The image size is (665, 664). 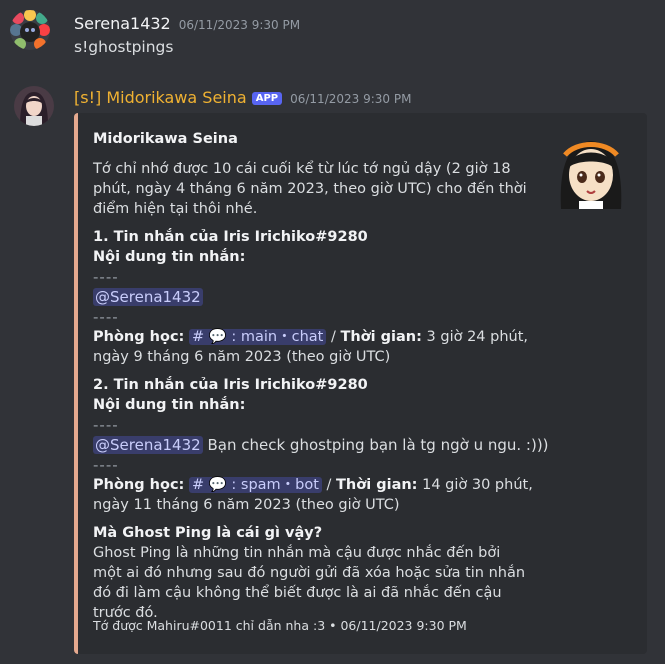 I want to click on field-title: 1. Tin nhắn của Iris Irichiko#9280, so click(x=230, y=237).